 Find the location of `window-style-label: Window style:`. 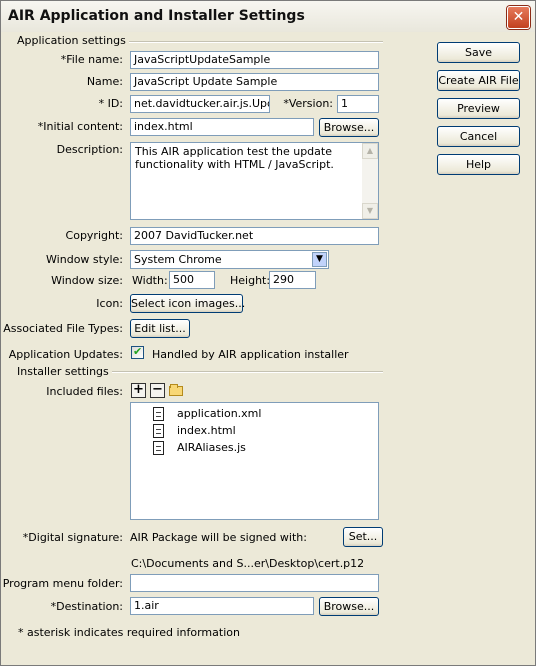

window-style-label: Window style: is located at coordinates (84, 259).